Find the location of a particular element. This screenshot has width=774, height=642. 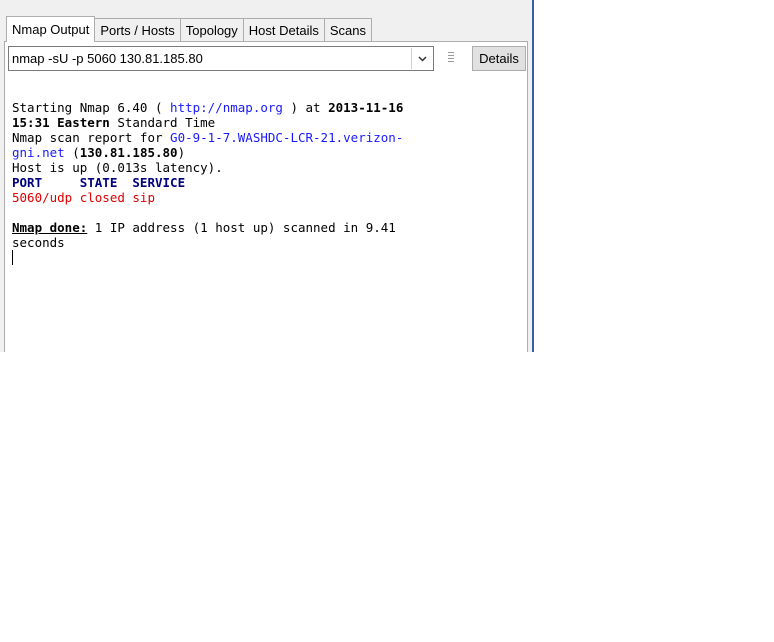

output-hostname-part2: gni.net is located at coordinates (38, 152).